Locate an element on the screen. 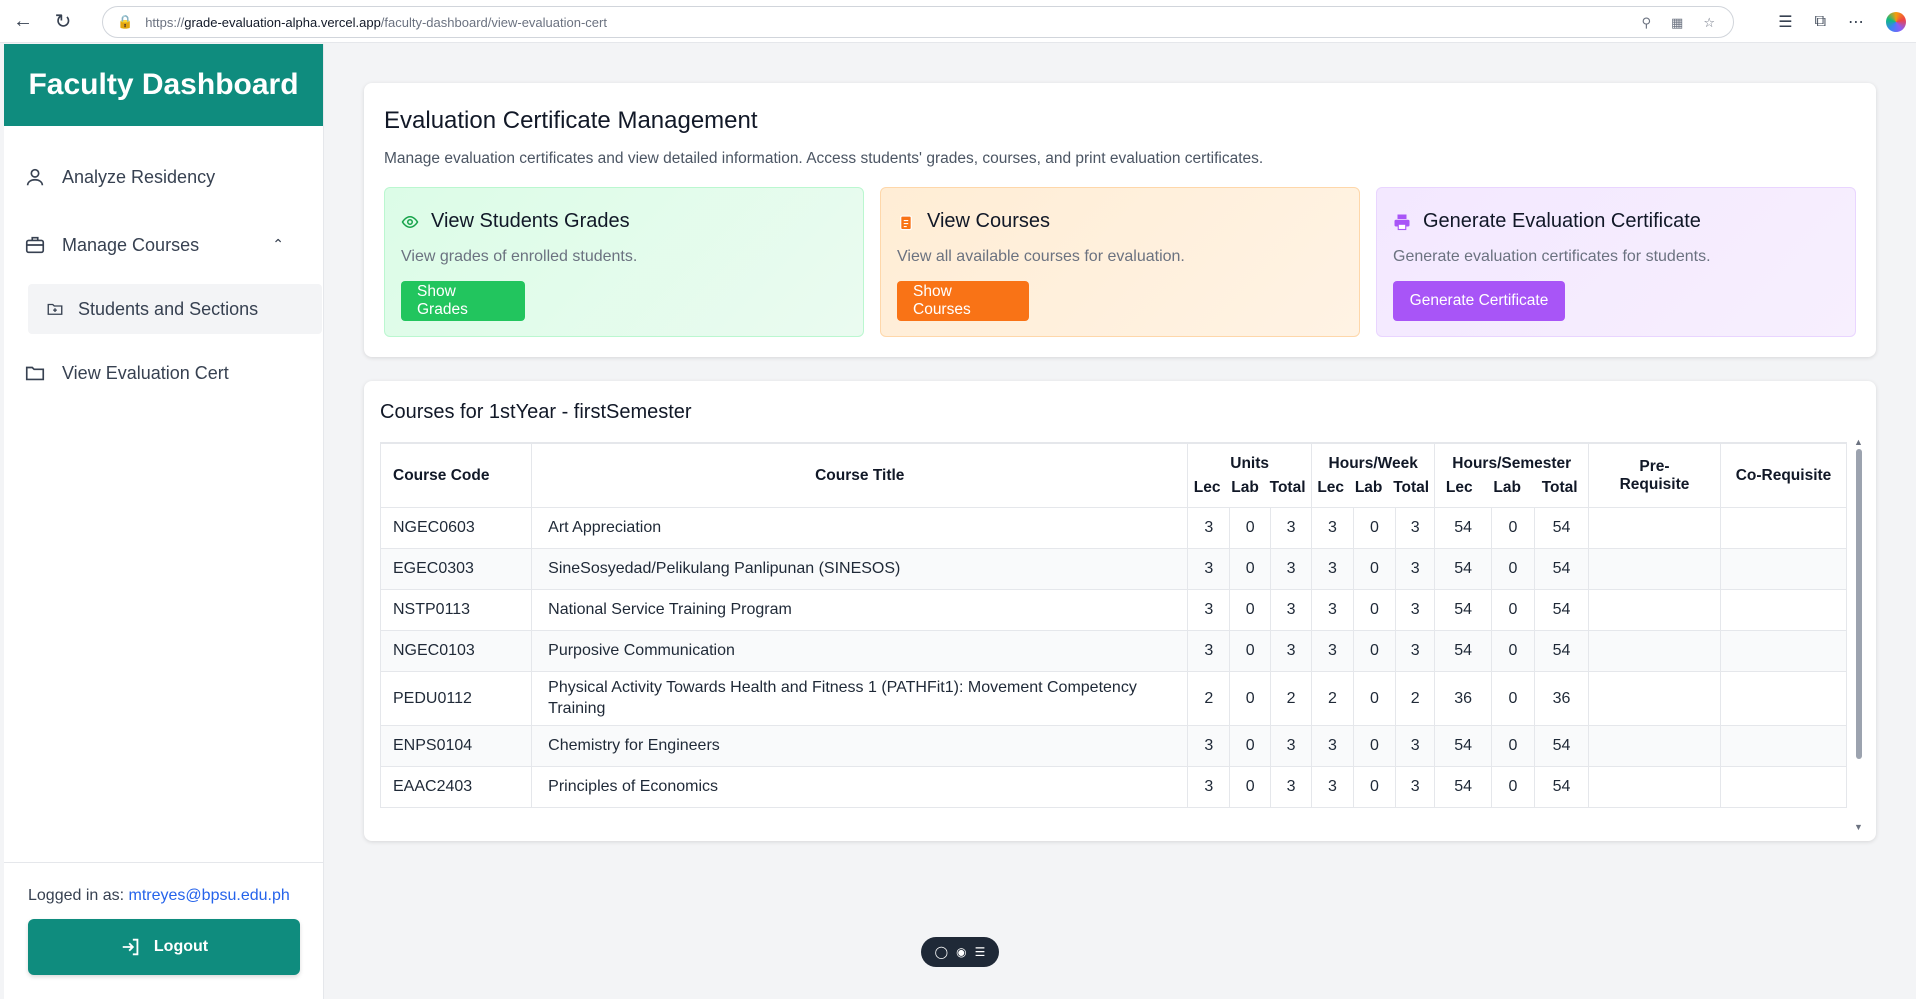  feature-title: View Students Grades is located at coordinates (515, 221).